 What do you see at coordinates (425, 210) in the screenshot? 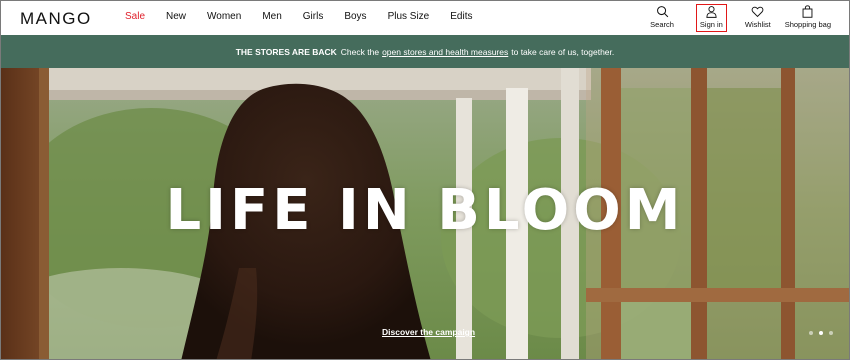
I see `hero-title: LIFE IN BLOOM` at bounding box center [425, 210].